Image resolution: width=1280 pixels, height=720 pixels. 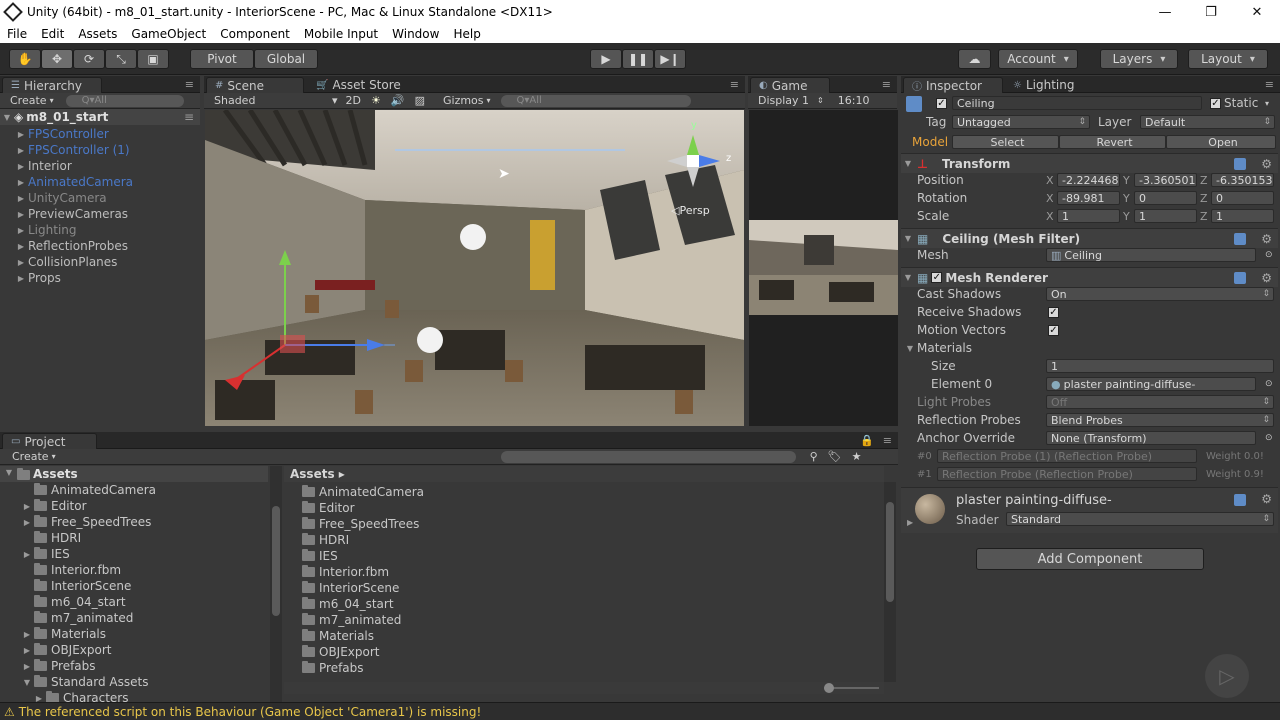 What do you see at coordinates (415, 34) in the screenshot?
I see `menu-window: Window` at bounding box center [415, 34].